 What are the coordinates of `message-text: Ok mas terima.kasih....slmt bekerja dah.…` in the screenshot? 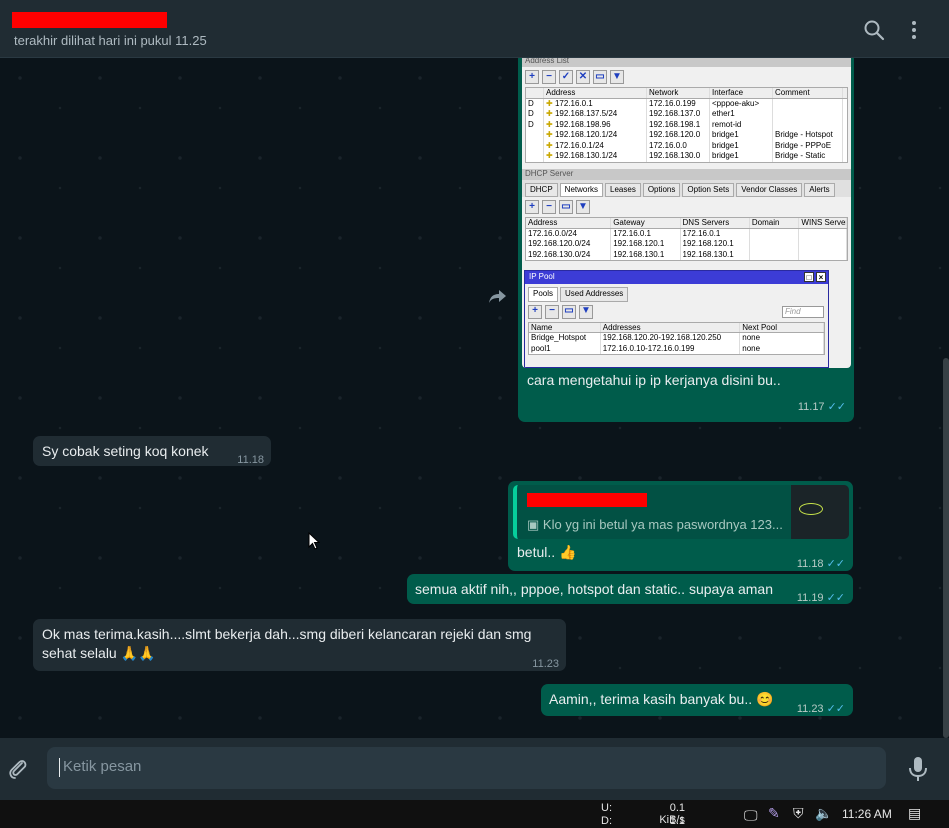 It's located at (287, 643).